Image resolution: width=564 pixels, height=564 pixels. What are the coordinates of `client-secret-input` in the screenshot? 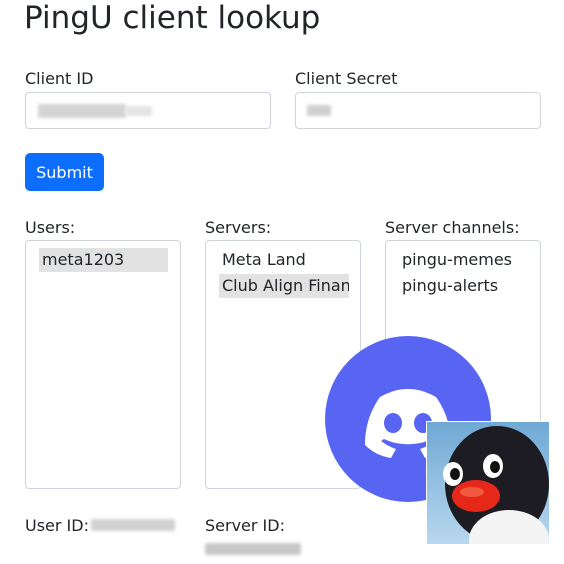 It's located at (418, 110).